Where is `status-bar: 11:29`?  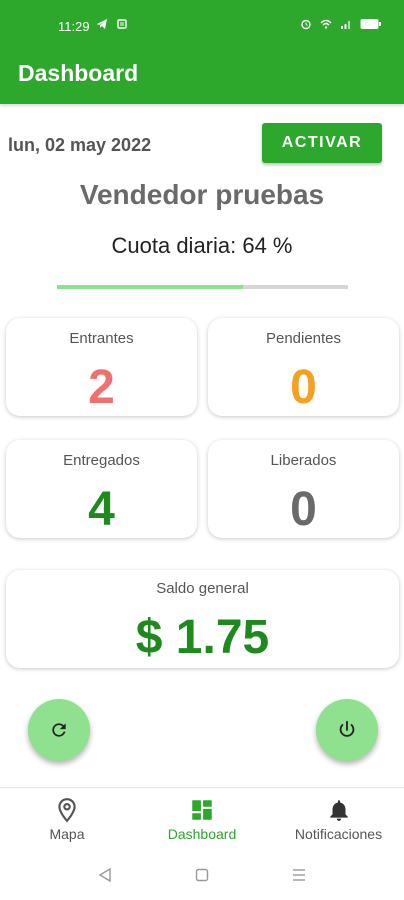
status-bar: 11:29 is located at coordinates (202, 21).